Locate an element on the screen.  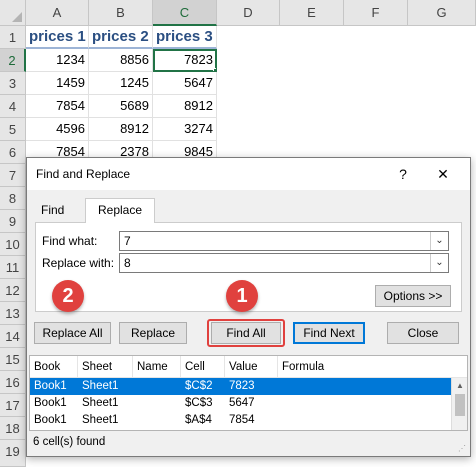
find-what-value: 7 is located at coordinates (127, 241).